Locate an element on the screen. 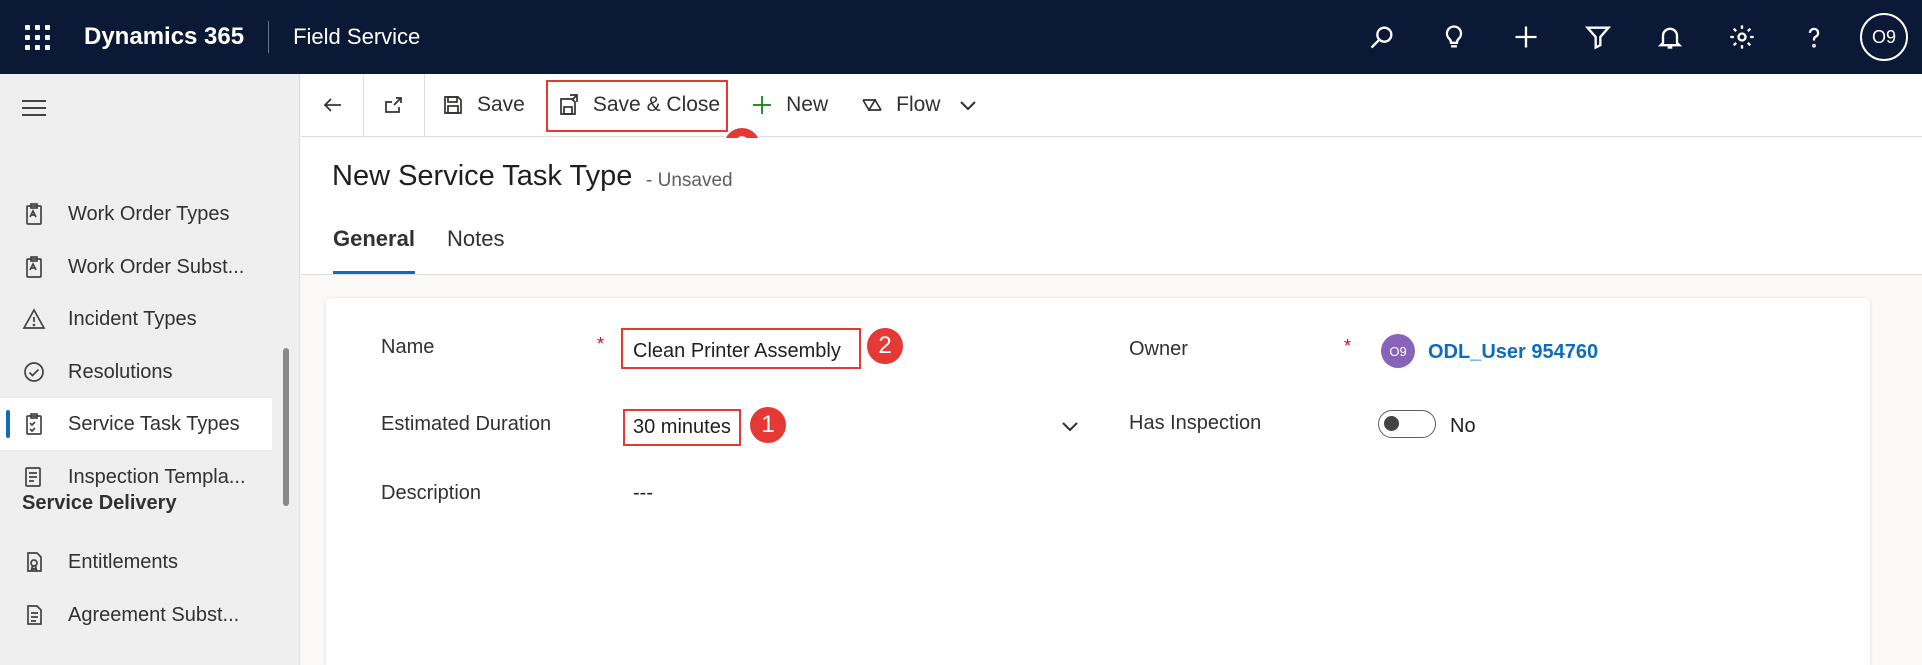 Image resolution: width=1922 pixels, height=665 pixels. settings-button is located at coordinates (1742, 37).